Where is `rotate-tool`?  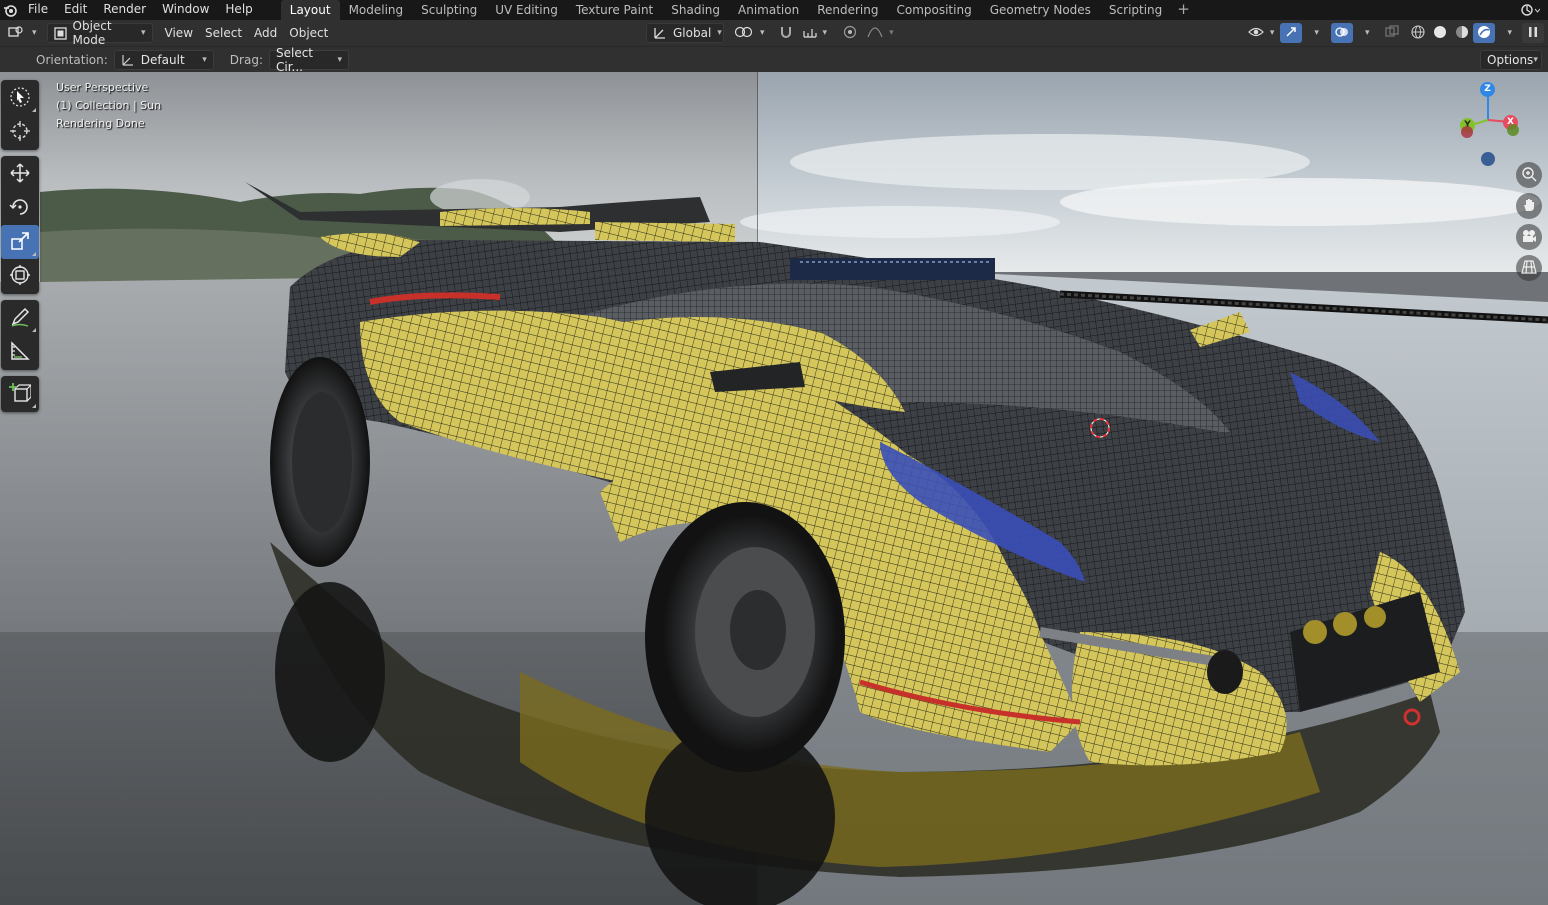
rotate-tool is located at coordinates (20, 208).